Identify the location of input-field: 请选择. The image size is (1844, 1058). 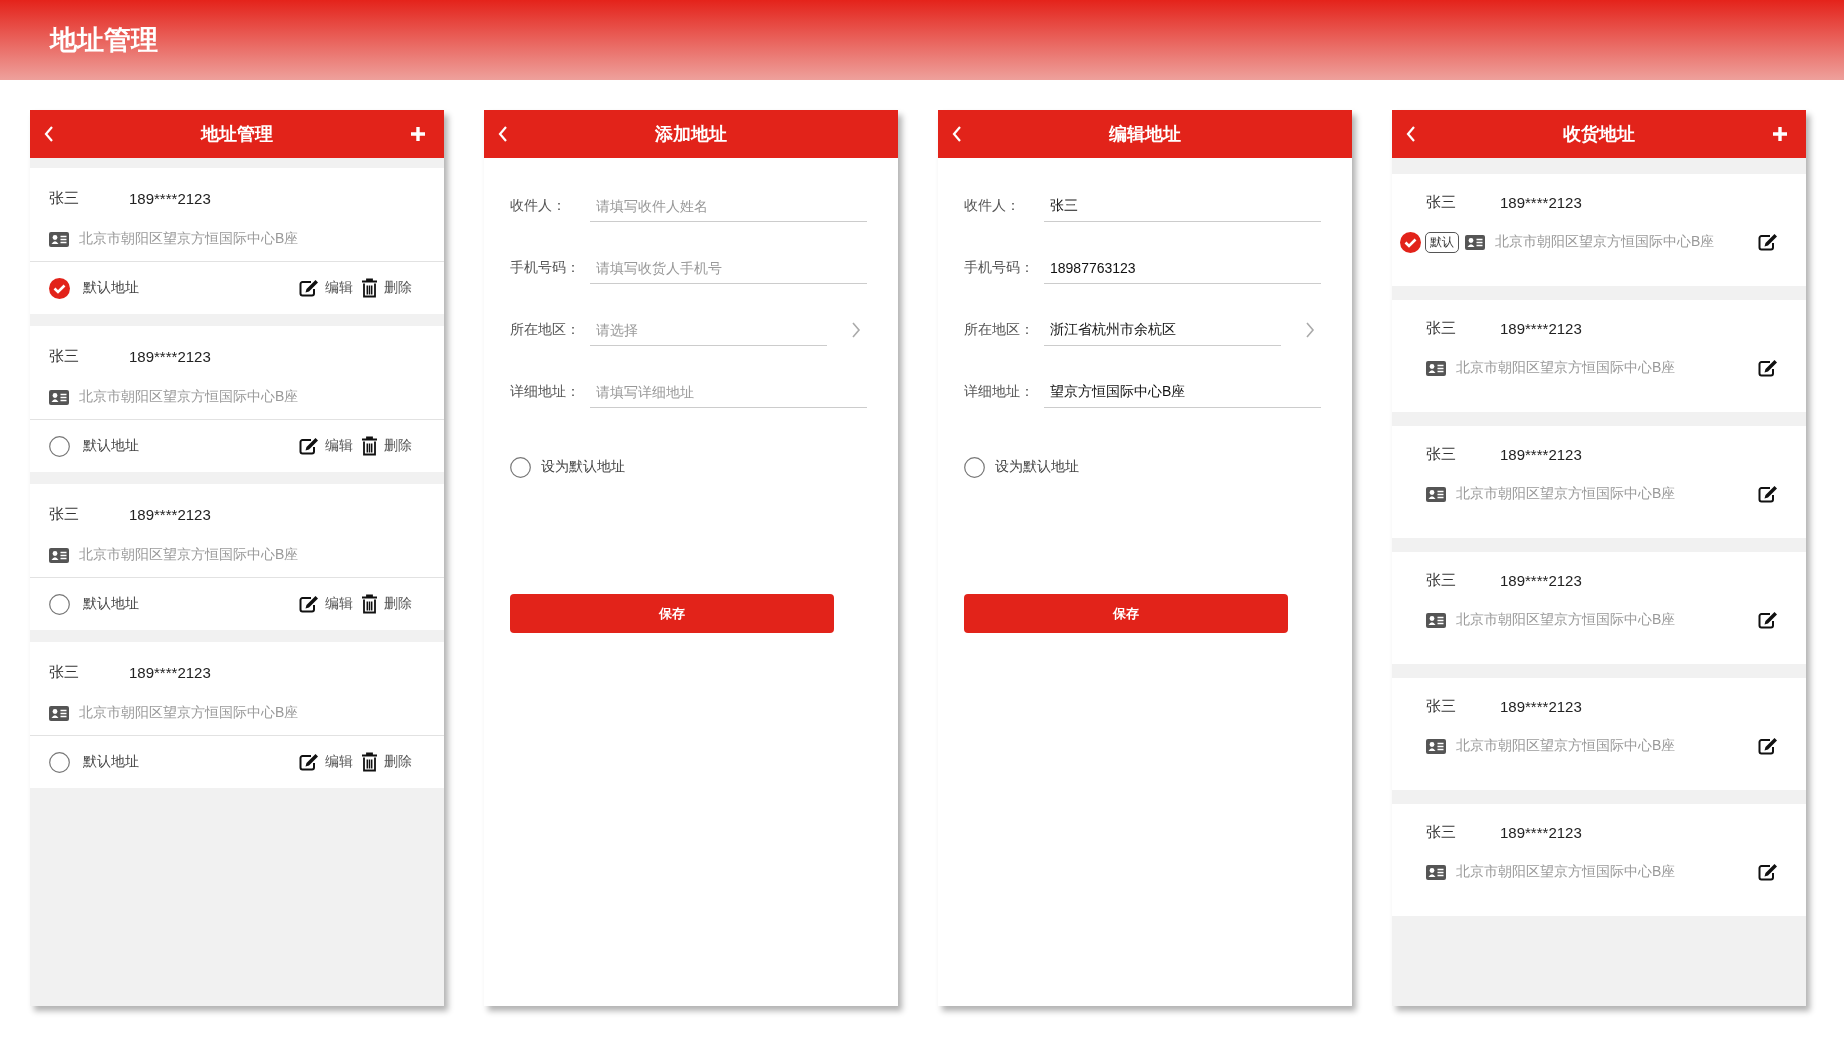
(708, 330).